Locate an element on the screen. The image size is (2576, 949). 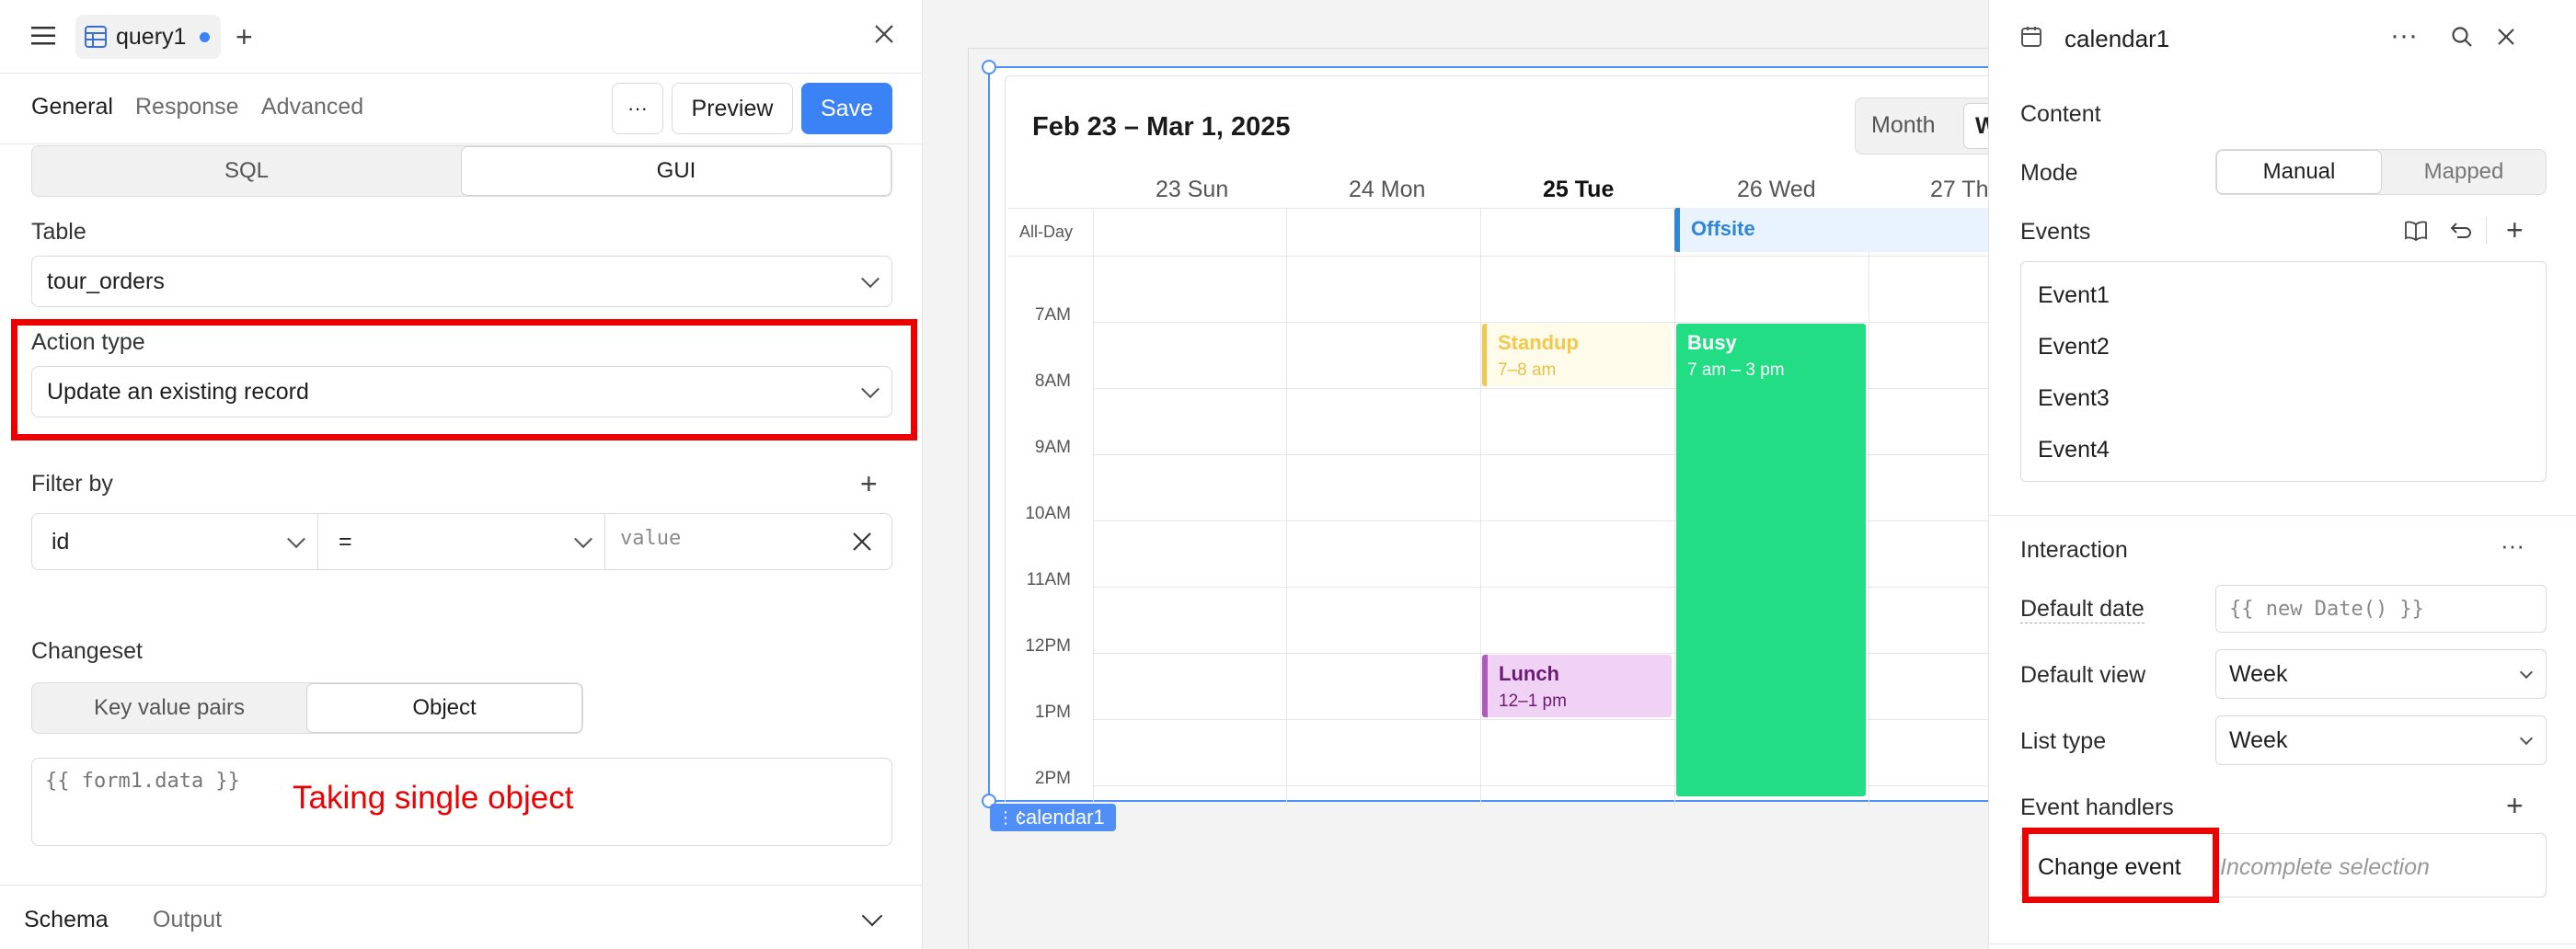
filter-value-input: value is located at coordinates (650, 538).